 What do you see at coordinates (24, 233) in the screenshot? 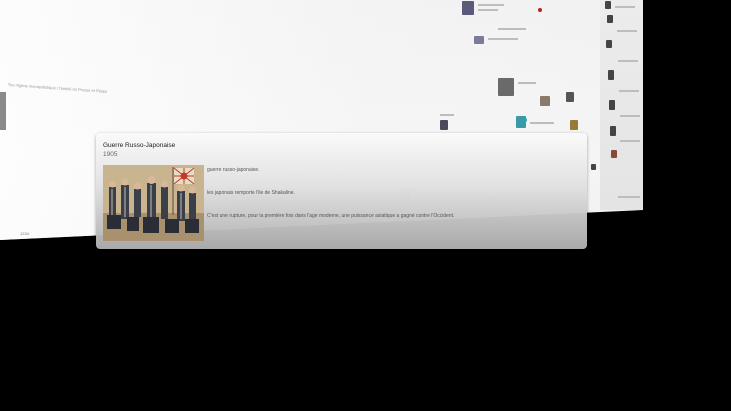
I see `page-bottom-tag: 1234` at bounding box center [24, 233].